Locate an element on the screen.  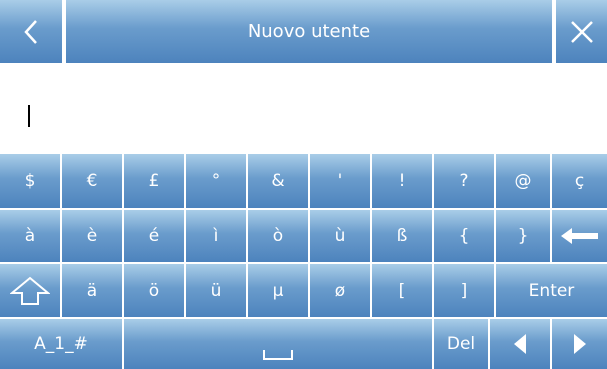
key-label: ö is located at coordinates (154, 290).